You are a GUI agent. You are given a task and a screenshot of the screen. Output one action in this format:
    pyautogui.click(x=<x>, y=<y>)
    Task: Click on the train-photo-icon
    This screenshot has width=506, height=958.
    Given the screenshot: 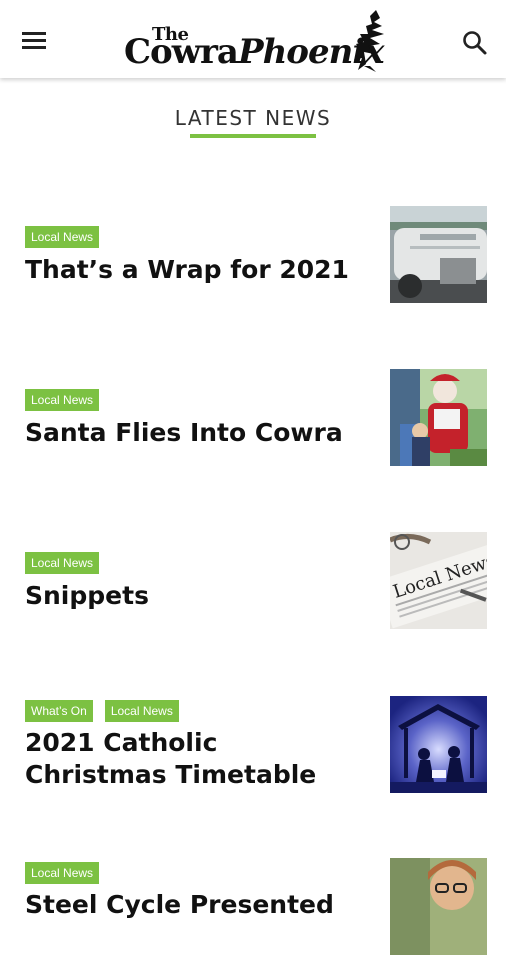 What is the action you would take?
    pyautogui.click(x=438, y=254)
    